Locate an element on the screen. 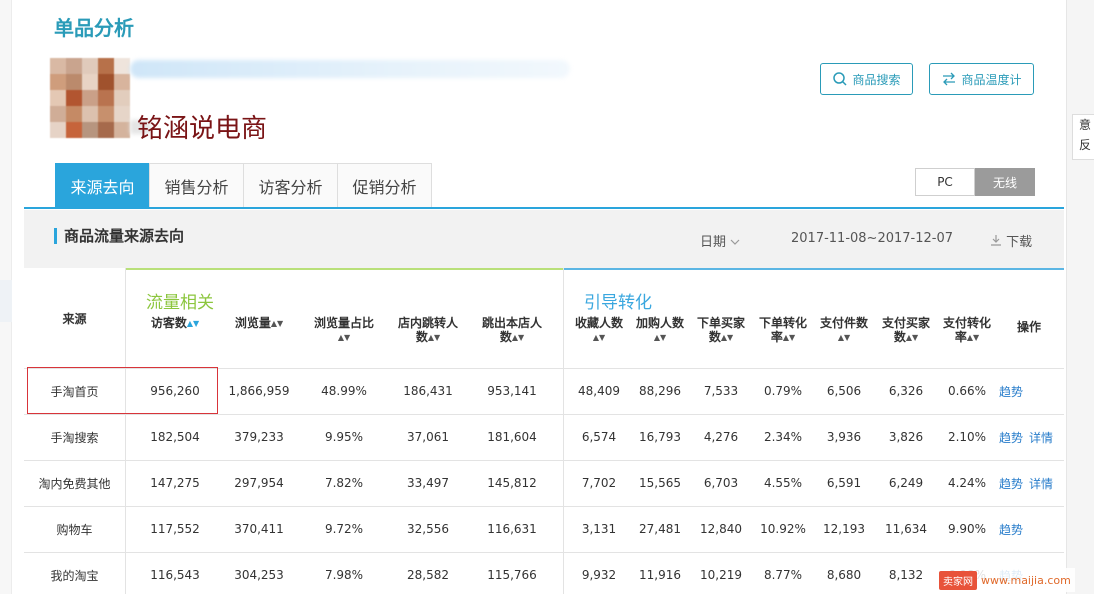  table-cell: 304,253 is located at coordinates (259, 575).